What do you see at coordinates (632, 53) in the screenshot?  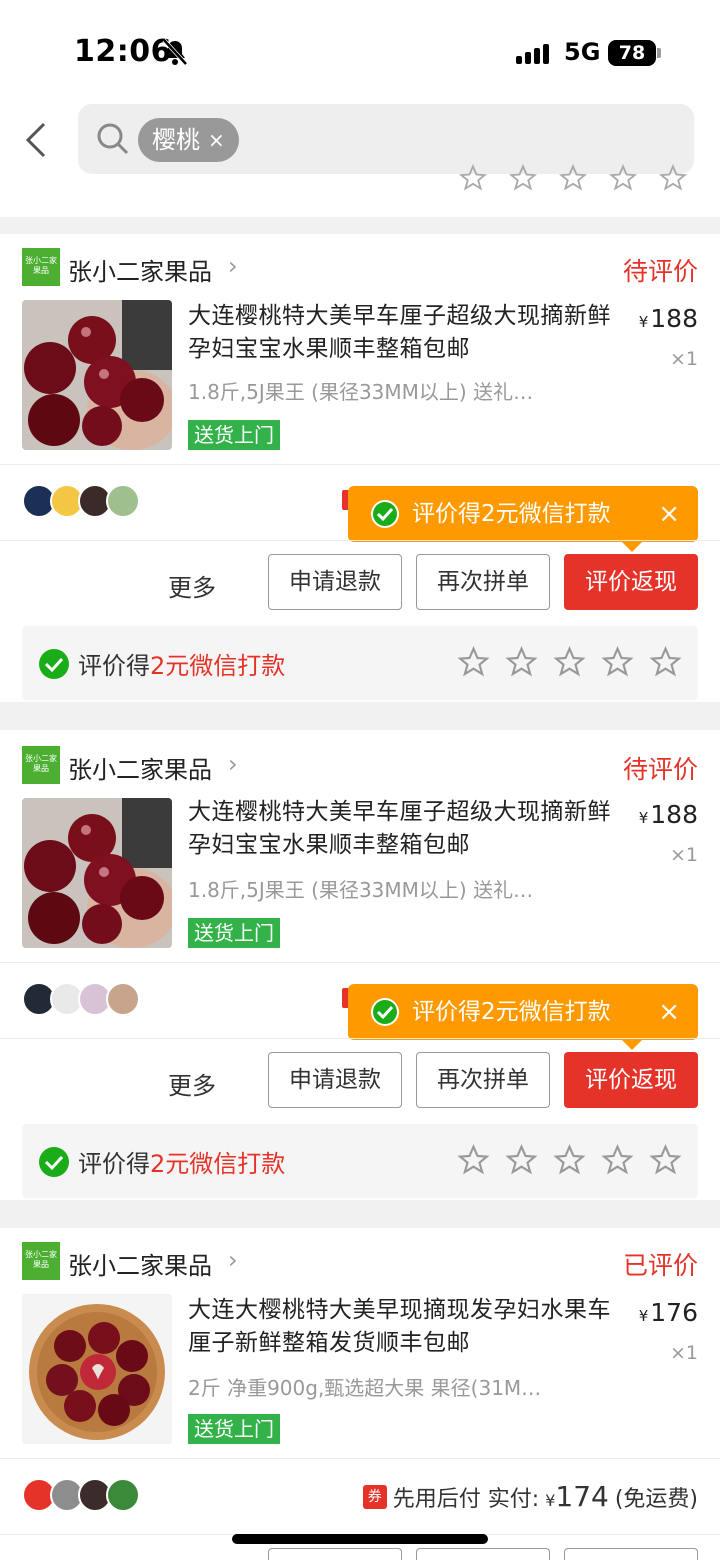 I see `battery-level: 78` at bounding box center [632, 53].